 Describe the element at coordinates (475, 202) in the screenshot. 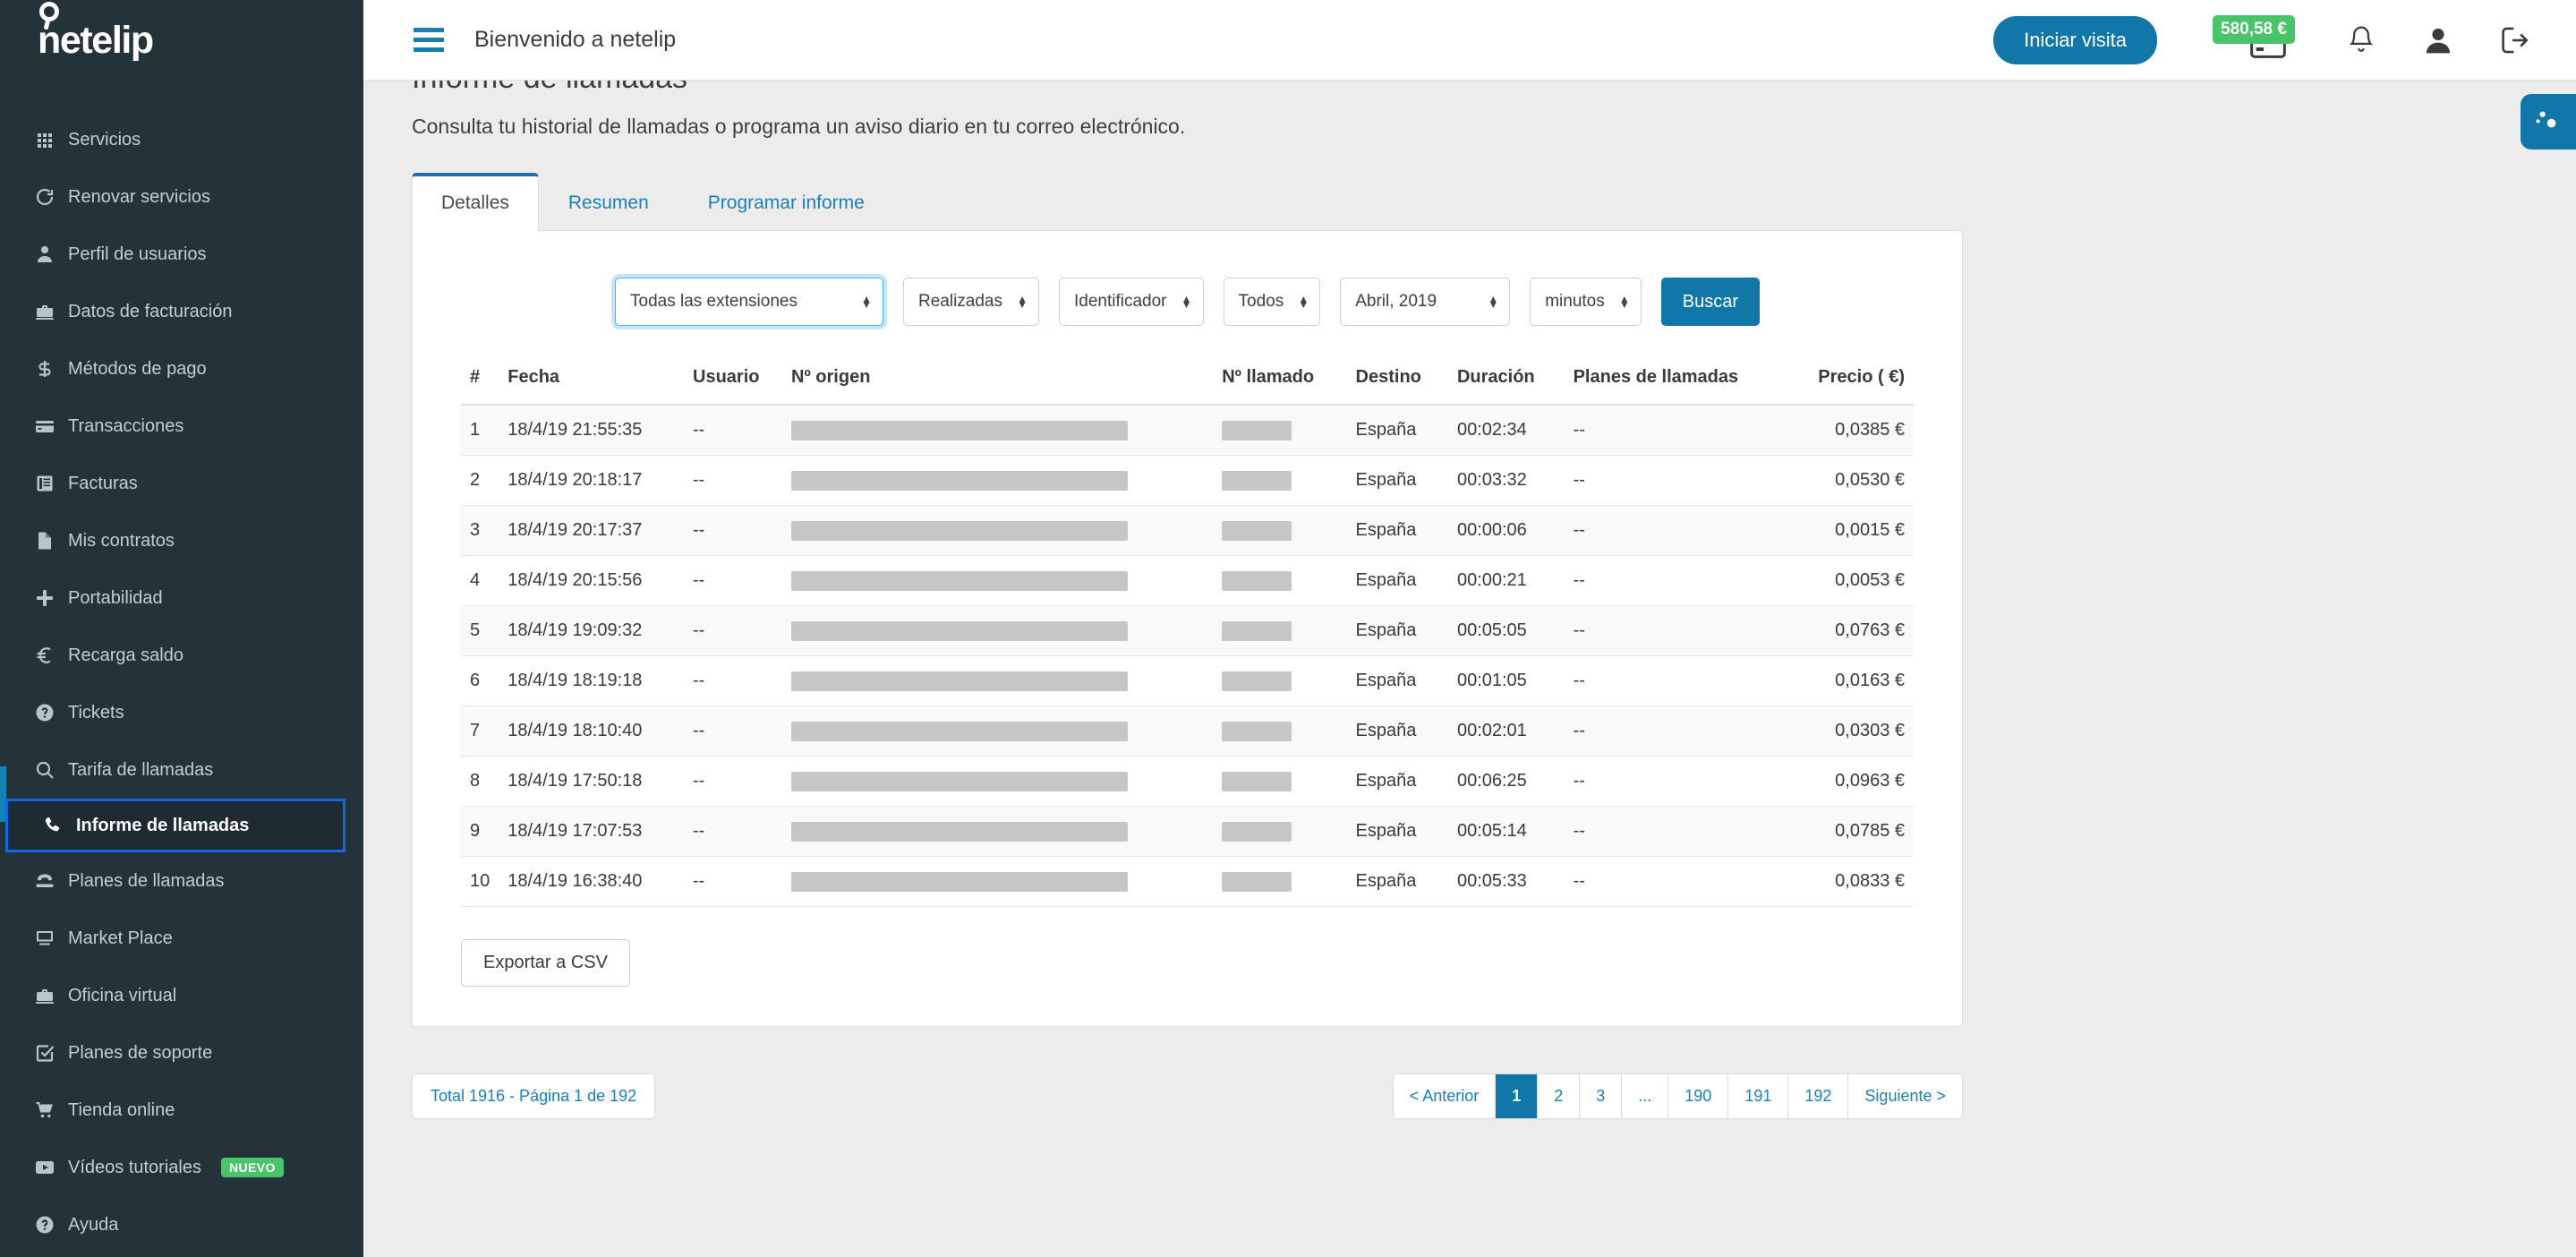

I see `tab-detalles: Detalles` at that location.